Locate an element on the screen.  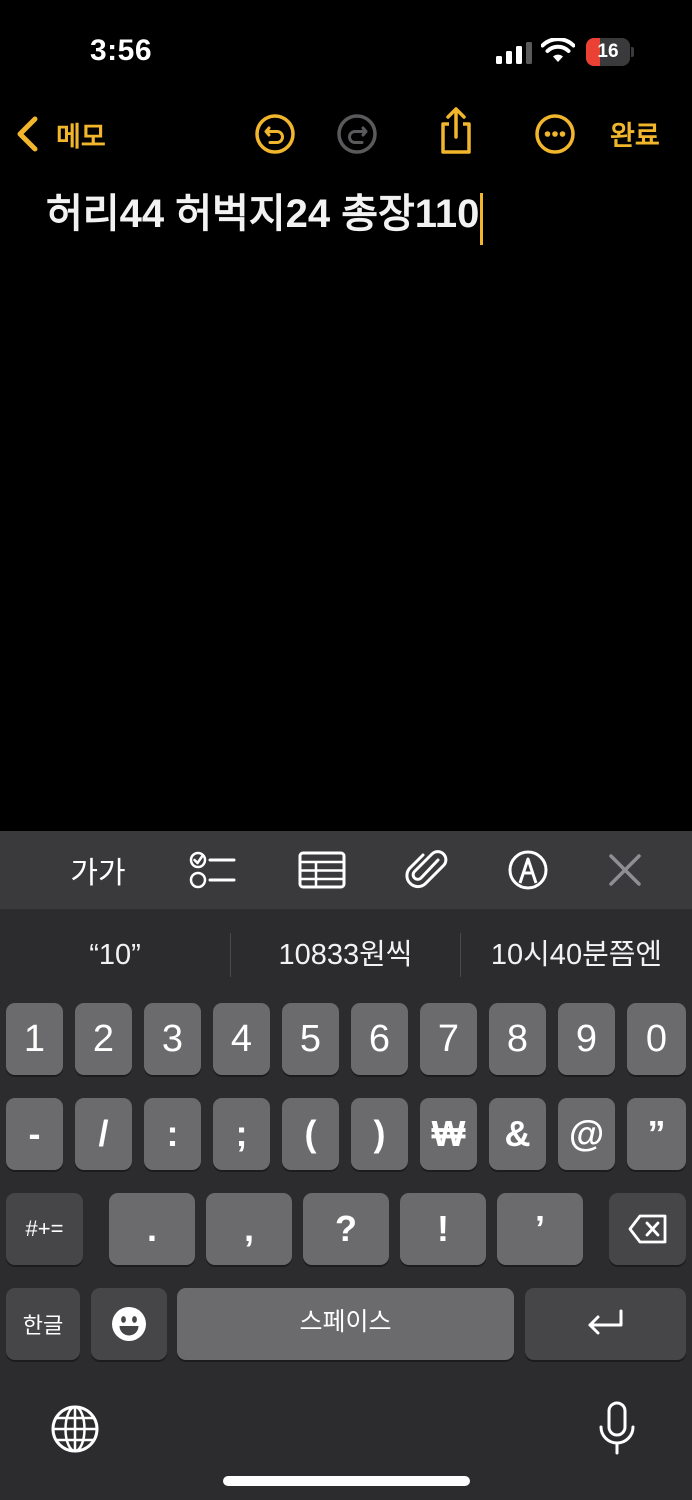
backspace-icon is located at coordinates (647, 1229).